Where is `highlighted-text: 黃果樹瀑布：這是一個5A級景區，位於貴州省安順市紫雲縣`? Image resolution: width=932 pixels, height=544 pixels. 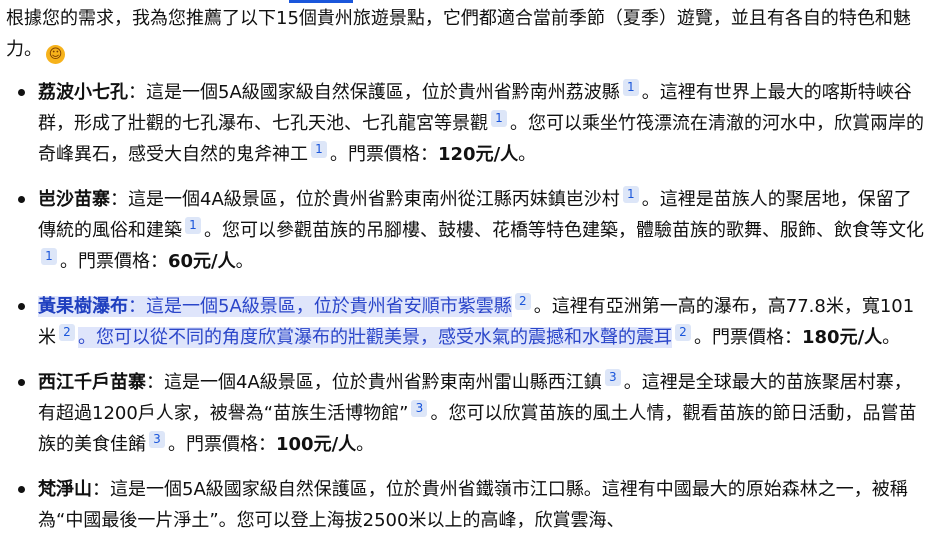
highlighted-text: 黃果樹瀑布：這是一個5A級景區，位於貴州省安順市紫雲縣 is located at coordinates (275, 306).